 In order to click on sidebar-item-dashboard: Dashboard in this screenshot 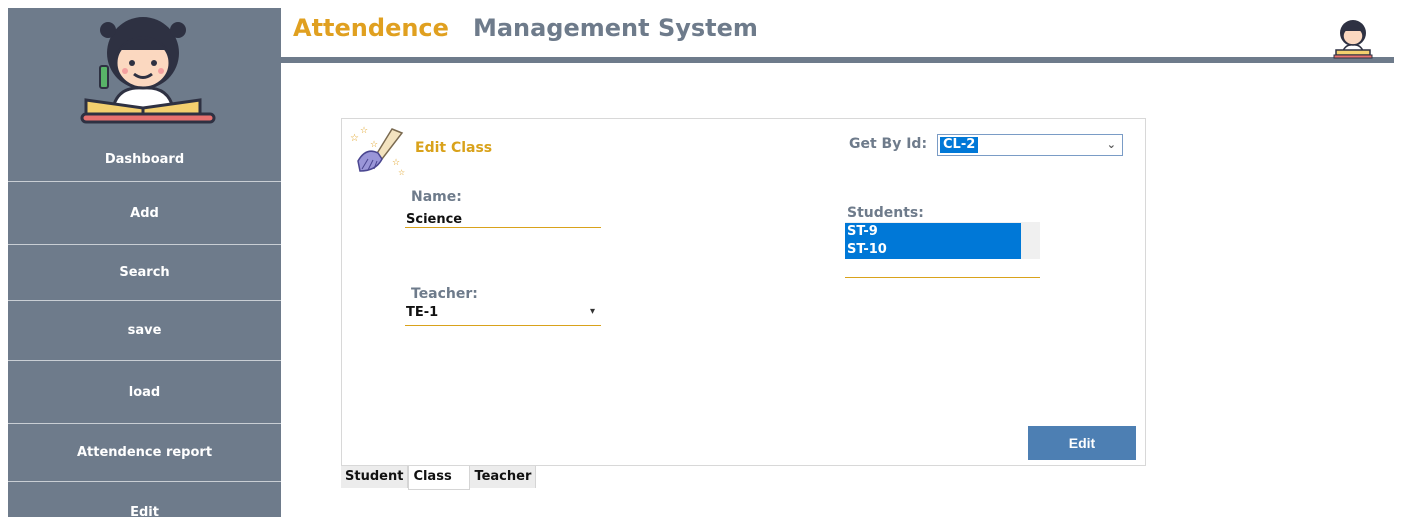, I will do `click(144, 160)`.